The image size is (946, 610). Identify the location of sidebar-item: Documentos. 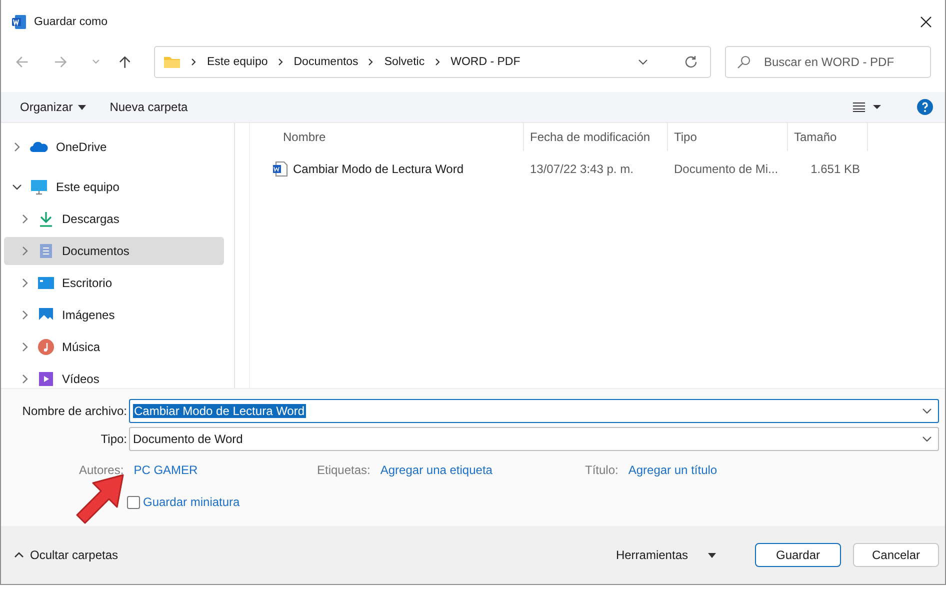
(114, 251).